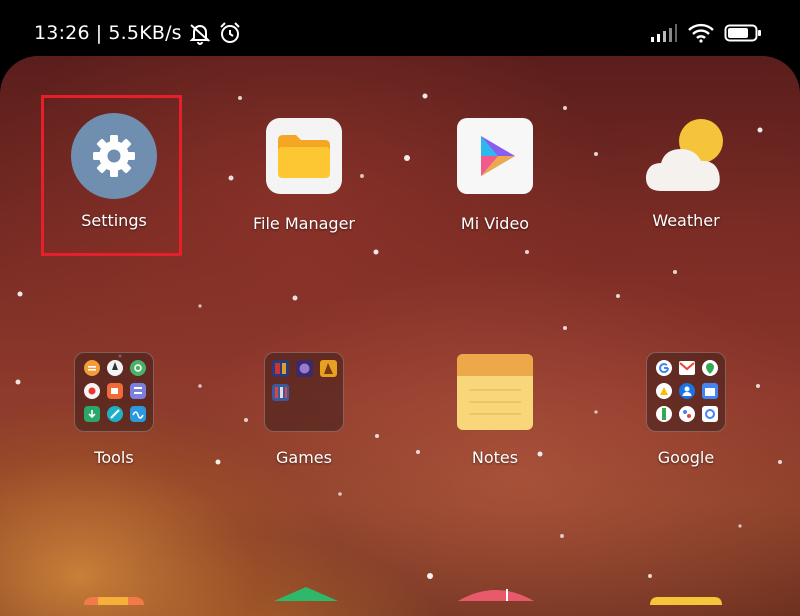 Image resolution: width=800 pixels, height=616 pixels. Describe the element at coordinates (686, 457) in the screenshot. I see `folder-label-google: Google` at that location.